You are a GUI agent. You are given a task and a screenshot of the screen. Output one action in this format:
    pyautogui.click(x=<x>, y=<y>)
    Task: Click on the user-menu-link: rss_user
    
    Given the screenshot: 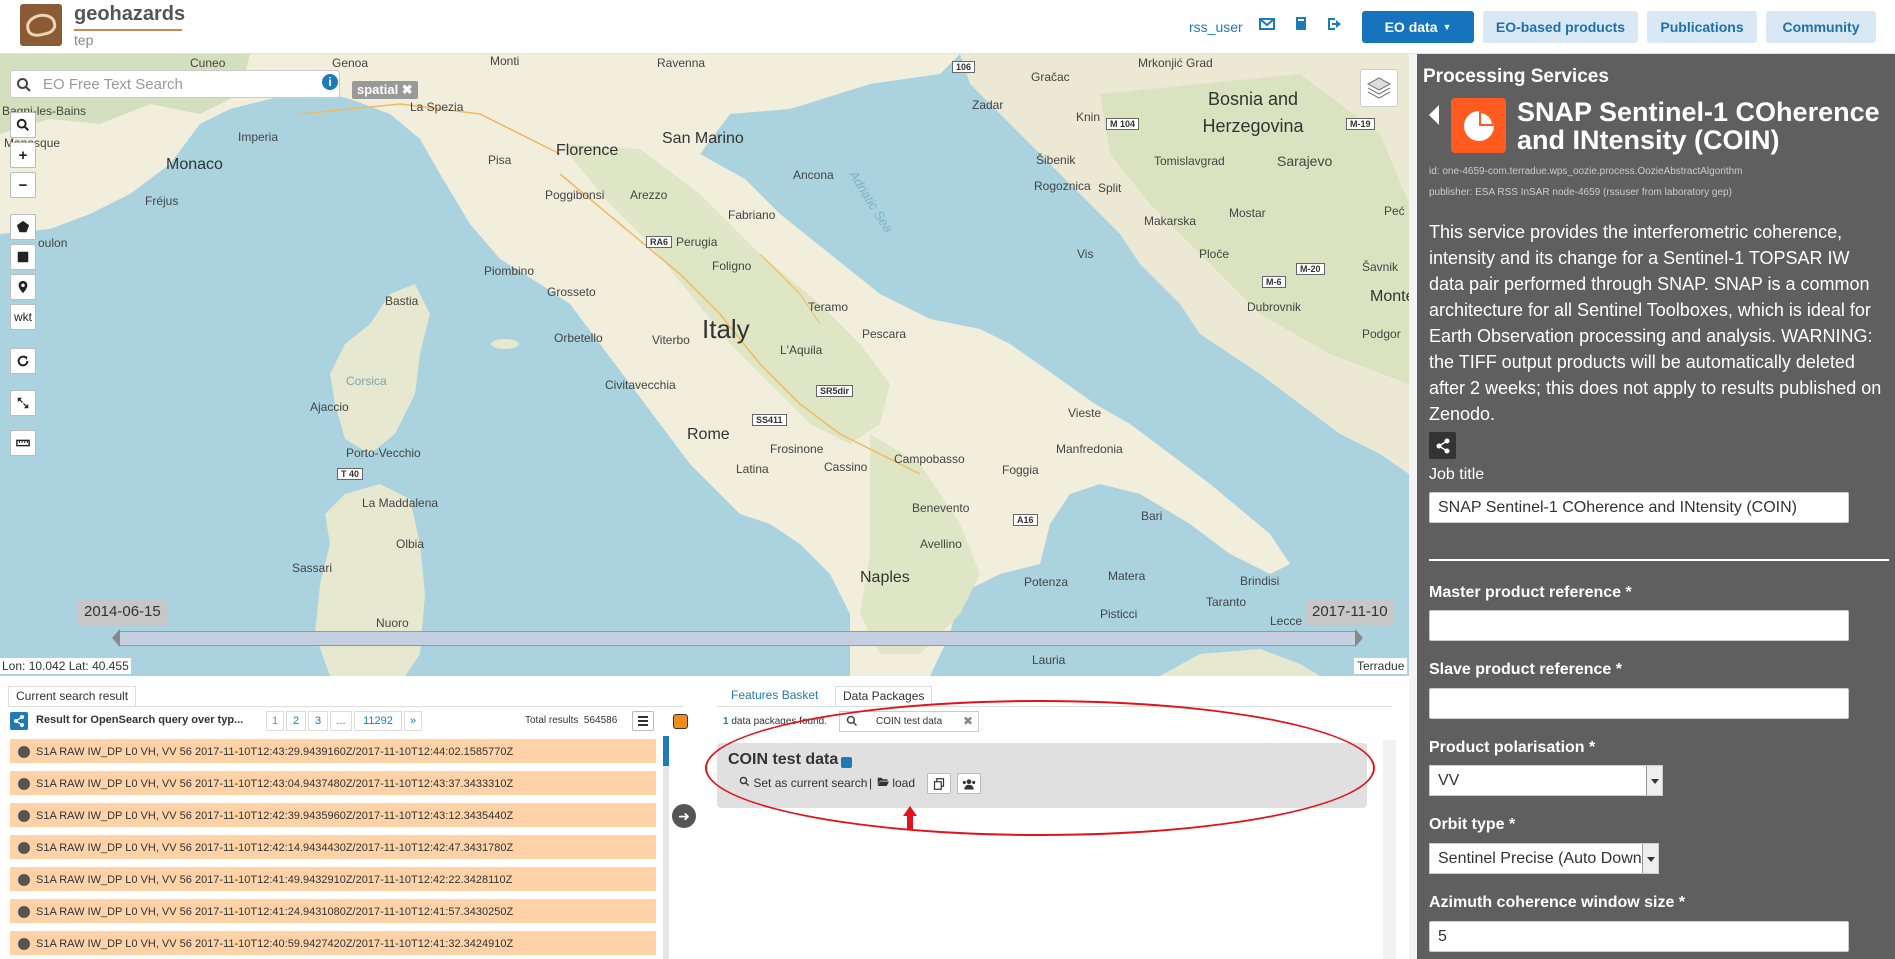 What is the action you would take?
    pyautogui.click(x=1216, y=27)
    